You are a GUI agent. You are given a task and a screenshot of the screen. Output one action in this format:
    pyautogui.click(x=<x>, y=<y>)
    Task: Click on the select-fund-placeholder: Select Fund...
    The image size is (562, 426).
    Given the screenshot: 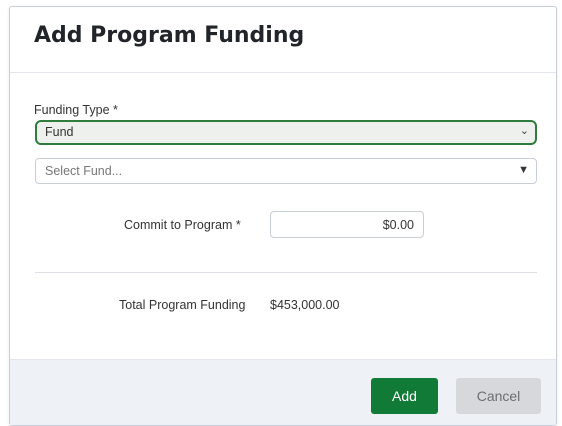 What is the action you would take?
    pyautogui.click(x=84, y=171)
    